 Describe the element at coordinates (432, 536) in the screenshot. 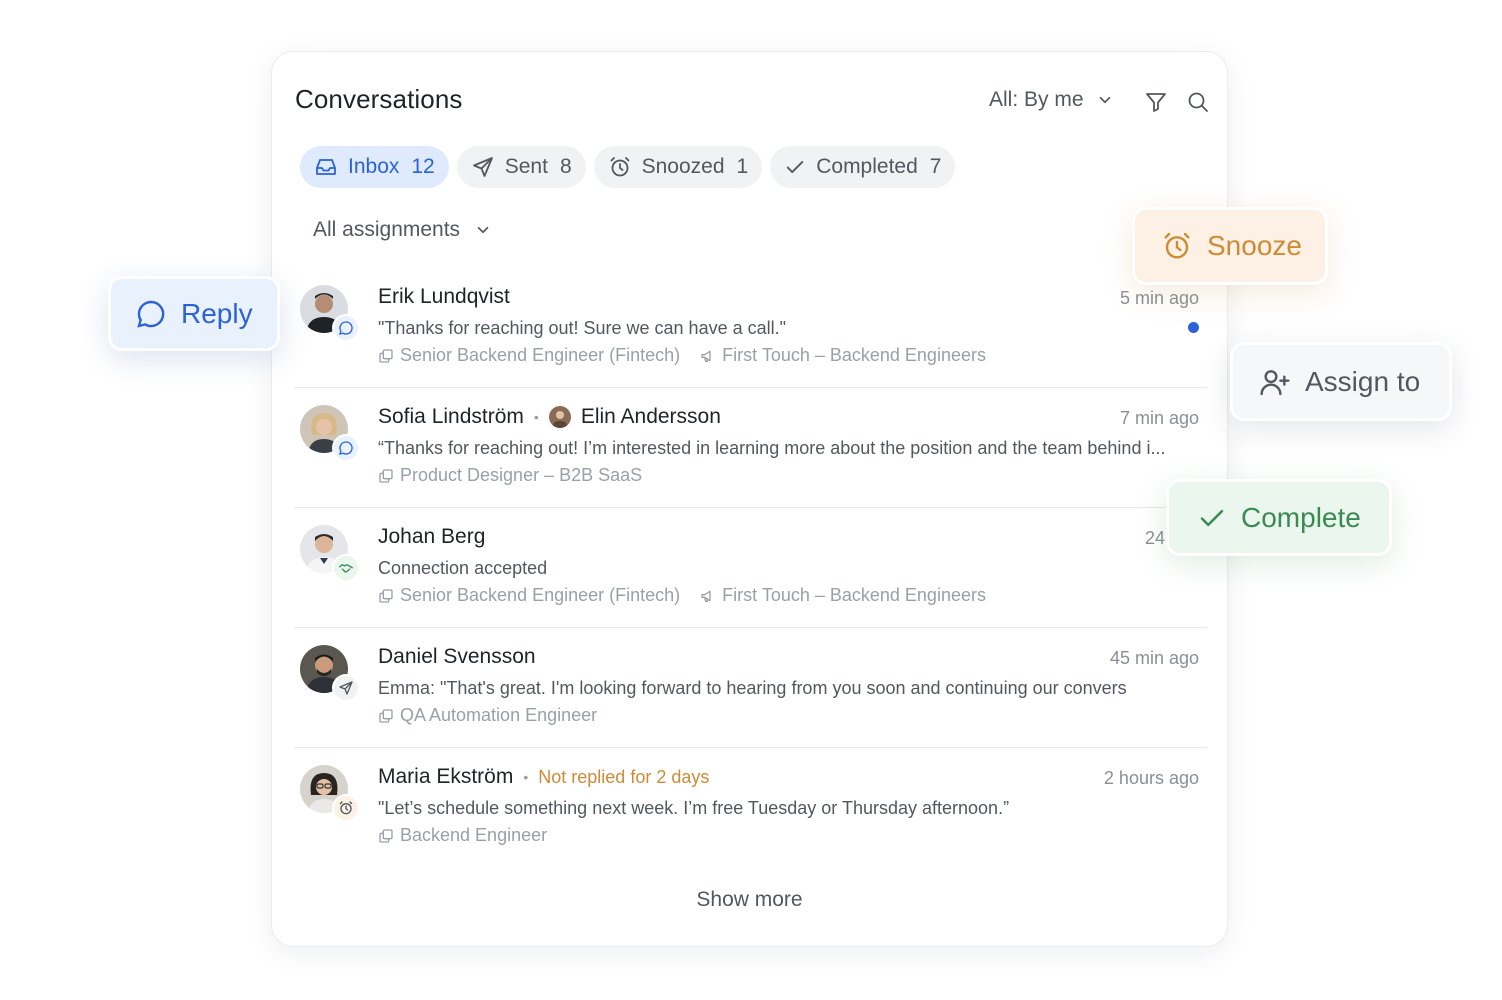

I see `contact-name: Johan Berg` at that location.